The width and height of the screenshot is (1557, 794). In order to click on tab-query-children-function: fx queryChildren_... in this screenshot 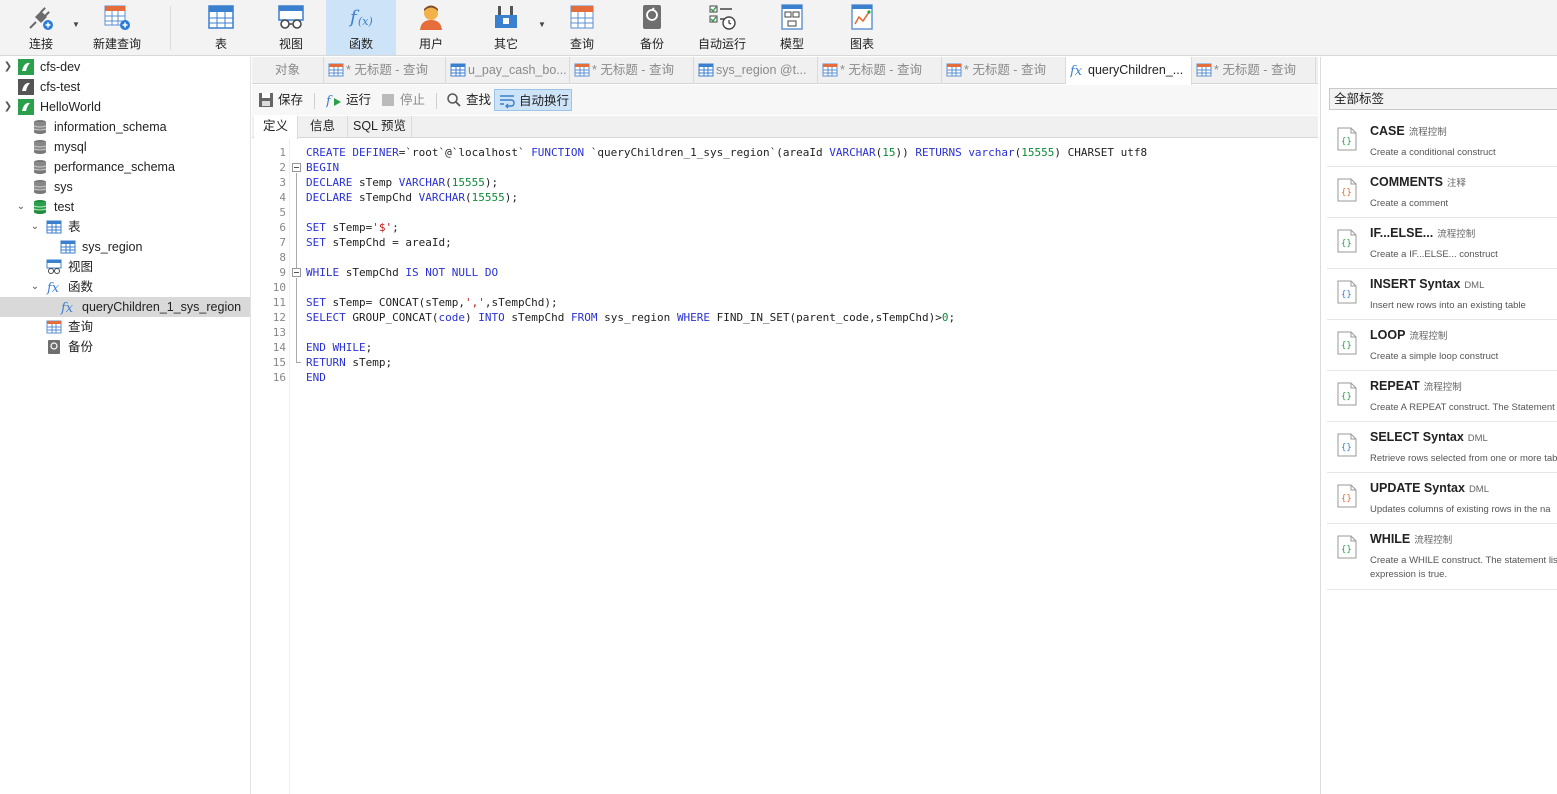, I will do `click(1129, 71)`.